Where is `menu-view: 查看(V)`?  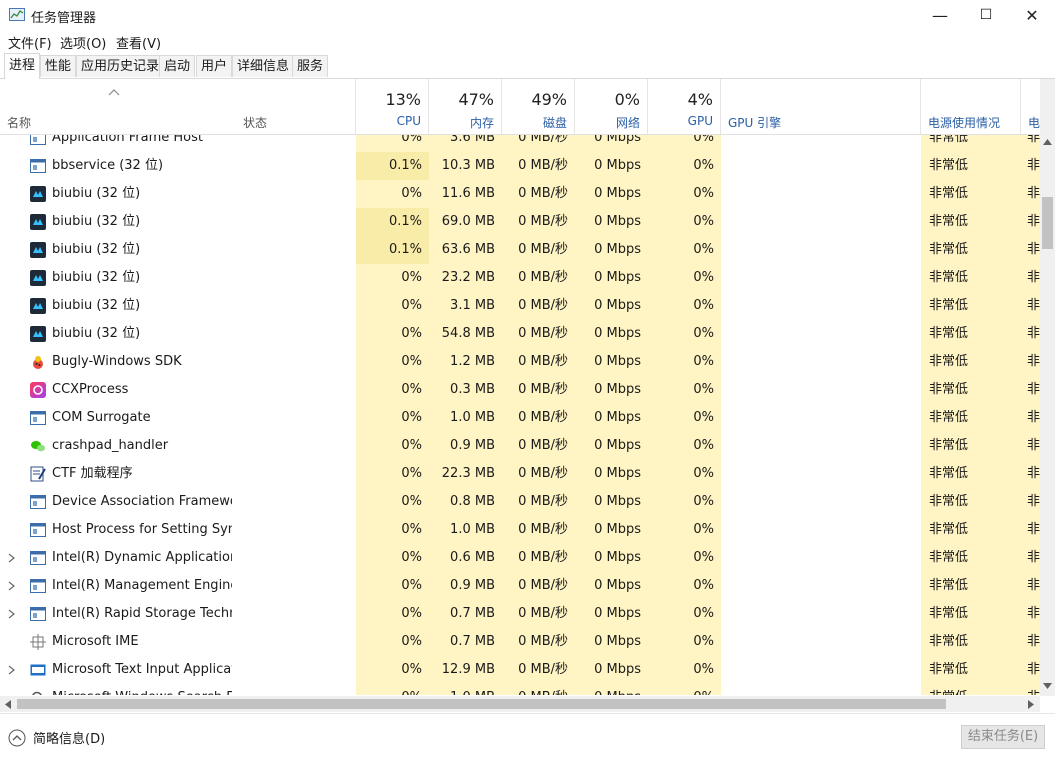
menu-view: 查看(V) is located at coordinates (138, 42).